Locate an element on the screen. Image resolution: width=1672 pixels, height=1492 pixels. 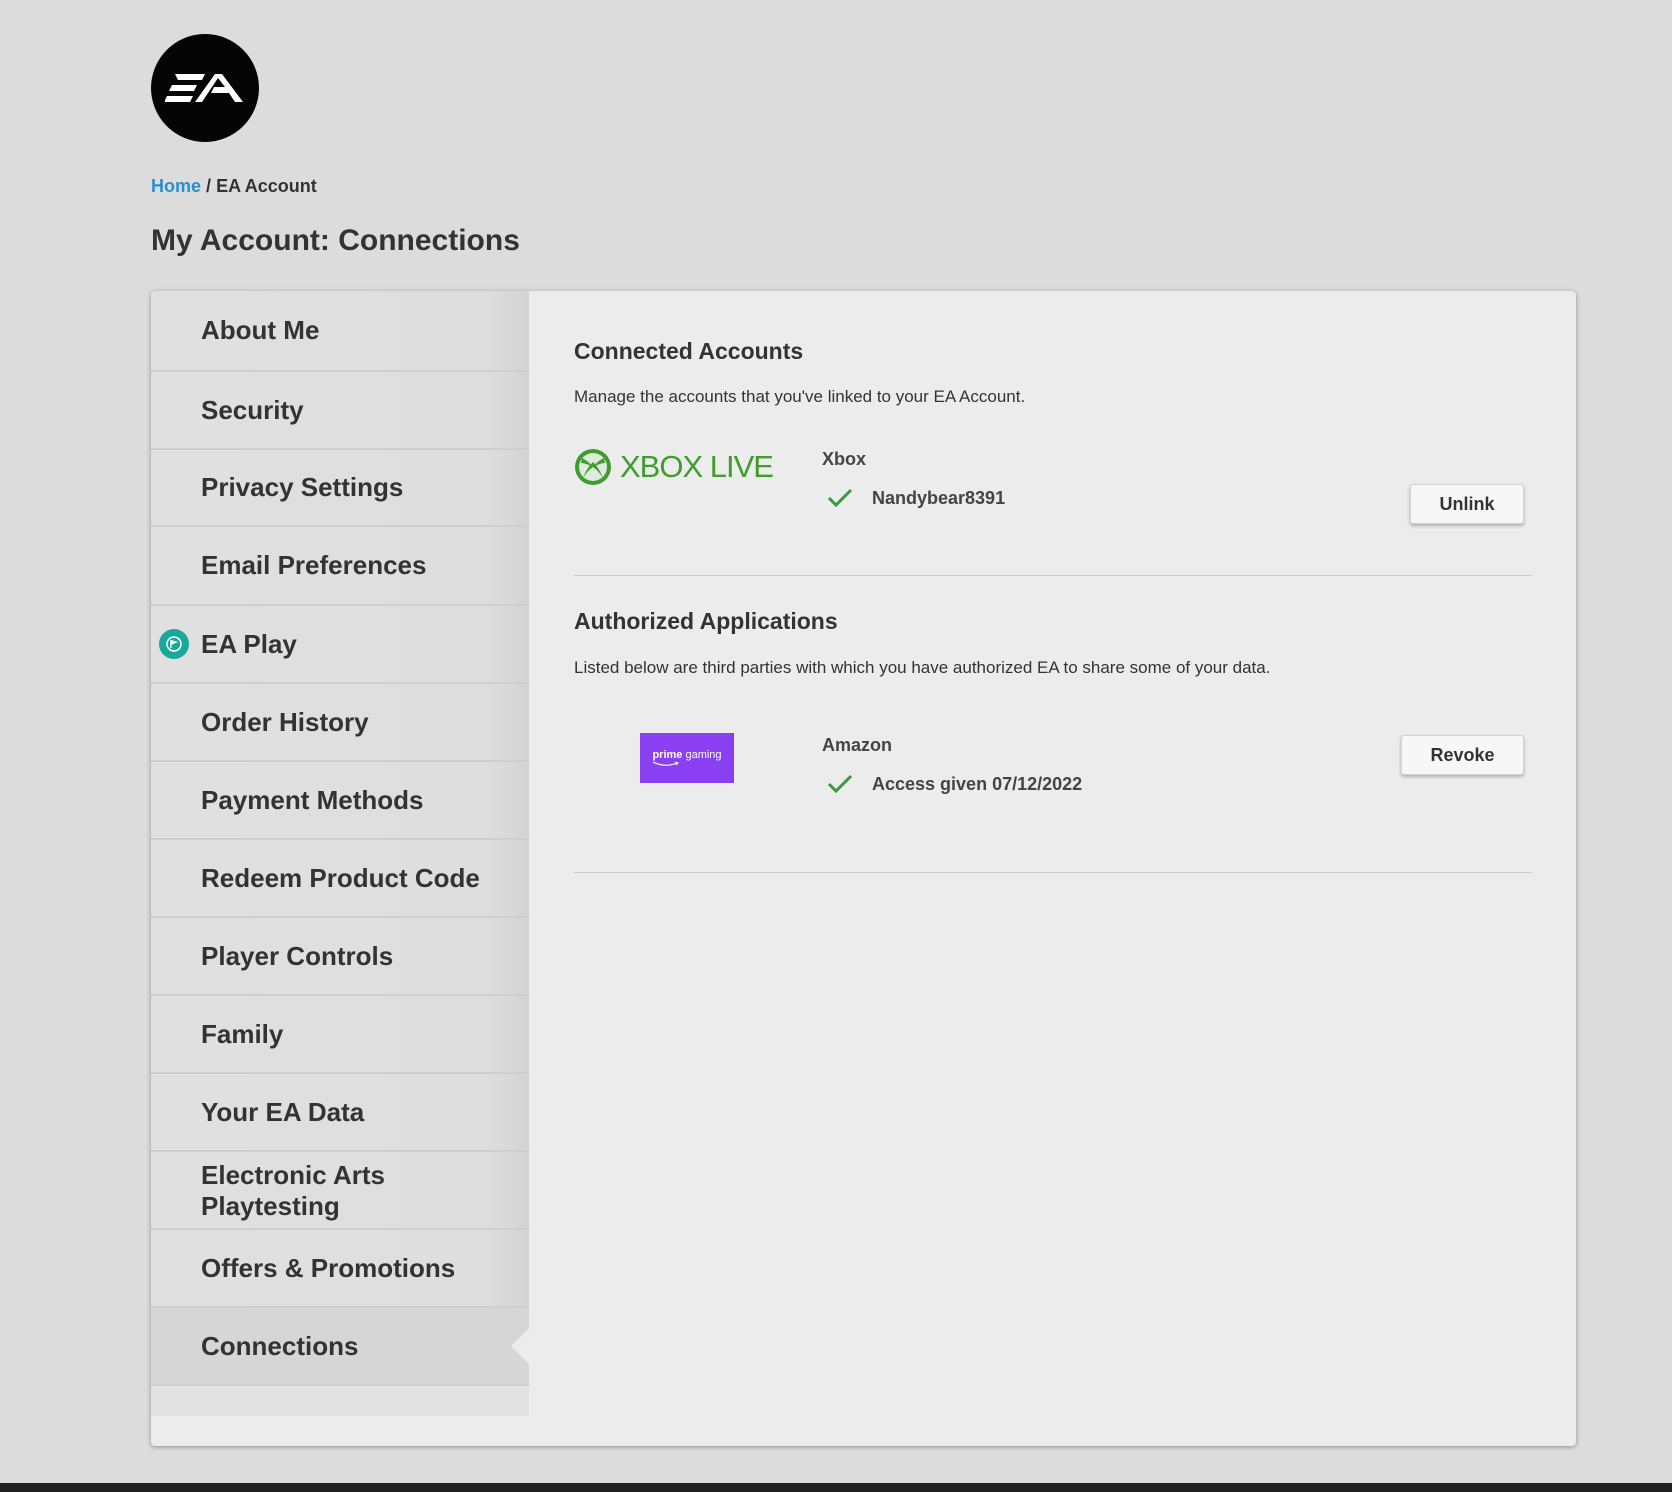
ea-logo is located at coordinates (205, 88).